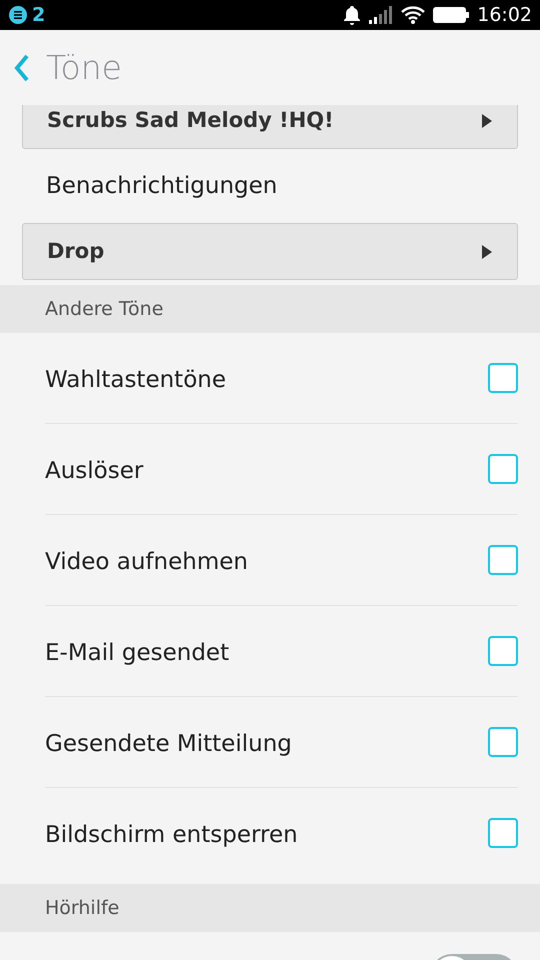 The image size is (540, 960). Describe the element at coordinates (270, 908) in the screenshot. I see `section-header: Hörhilfe` at that location.